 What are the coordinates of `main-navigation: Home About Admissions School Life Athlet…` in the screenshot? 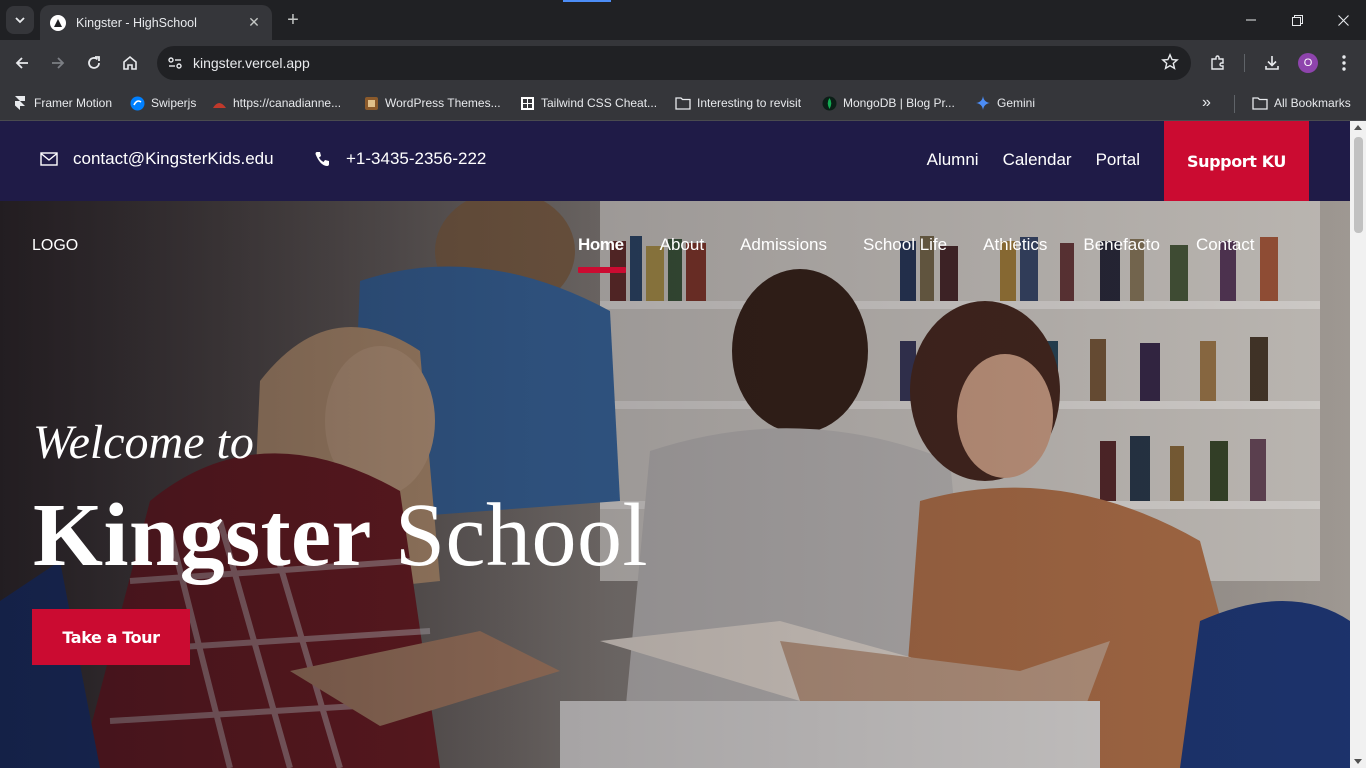 It's located at (916, 254).